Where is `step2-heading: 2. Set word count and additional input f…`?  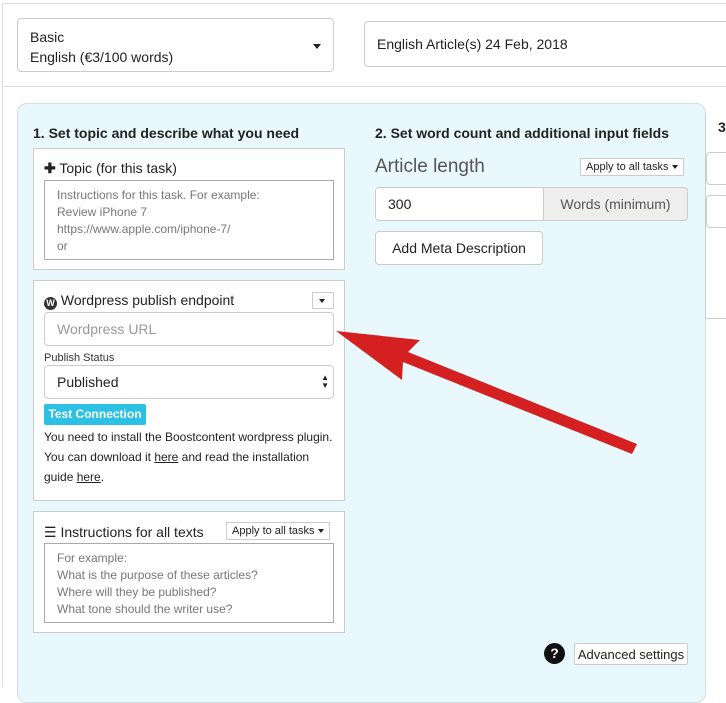 step2-heading: 2. Set word count and additional input f… is located at coordinates (522, 133).